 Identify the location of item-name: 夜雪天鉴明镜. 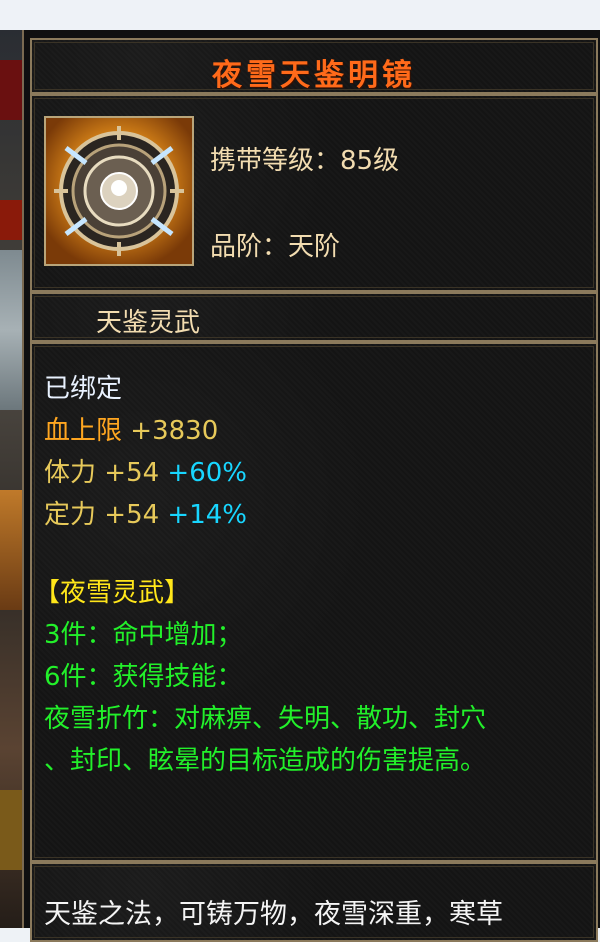
(314, 75).